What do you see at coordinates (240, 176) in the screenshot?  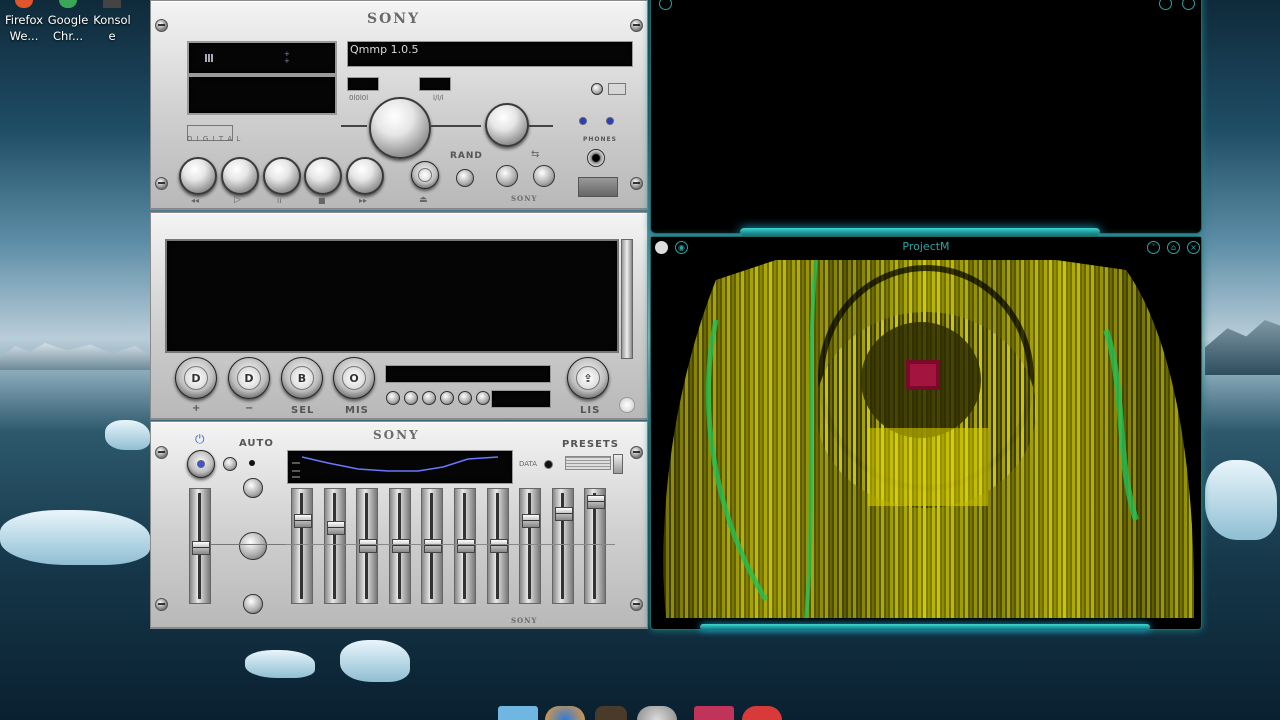 I see `play-button` at bounding box center [240, 176].